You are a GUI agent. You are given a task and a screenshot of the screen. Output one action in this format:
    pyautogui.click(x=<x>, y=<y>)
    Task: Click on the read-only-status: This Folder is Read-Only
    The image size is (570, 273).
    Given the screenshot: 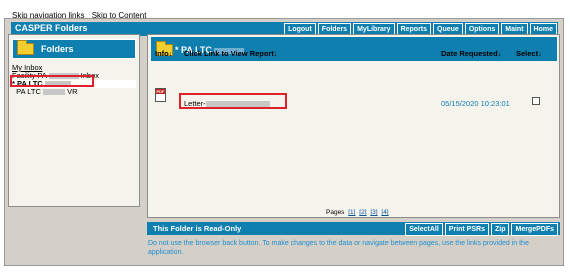 What is the action you would take?
    pyautogui.click(x=197, y=228)
    